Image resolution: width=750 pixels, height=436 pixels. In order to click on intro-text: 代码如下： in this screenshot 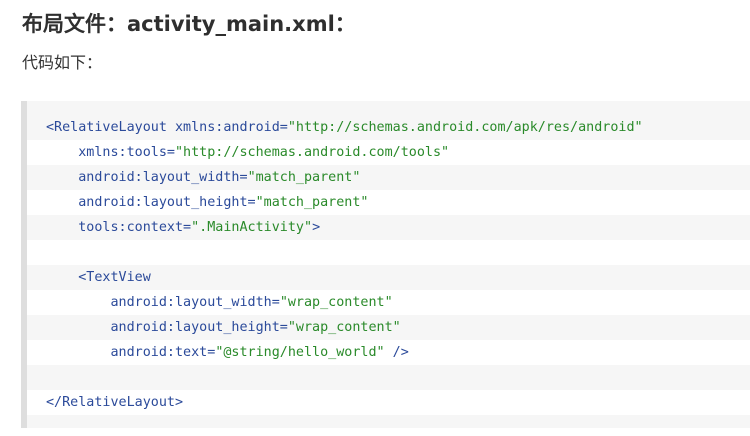, I will do `click(62, 62)`.